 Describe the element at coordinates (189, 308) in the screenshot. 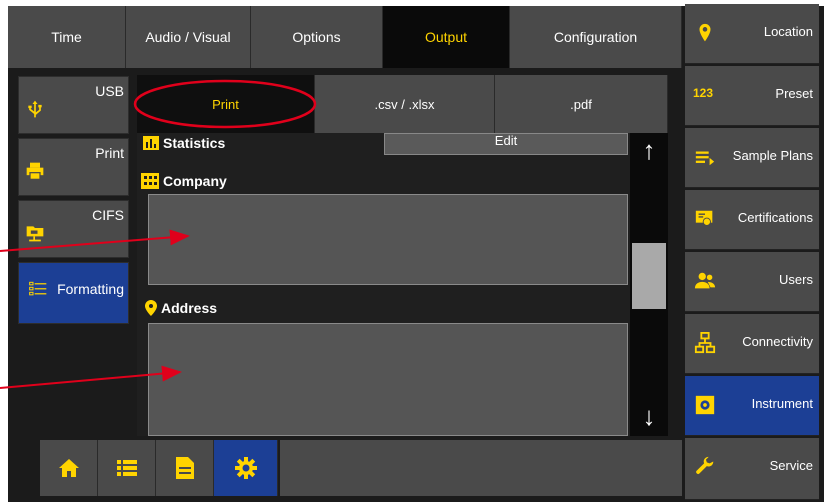

I see `address-label: Address` at that location.